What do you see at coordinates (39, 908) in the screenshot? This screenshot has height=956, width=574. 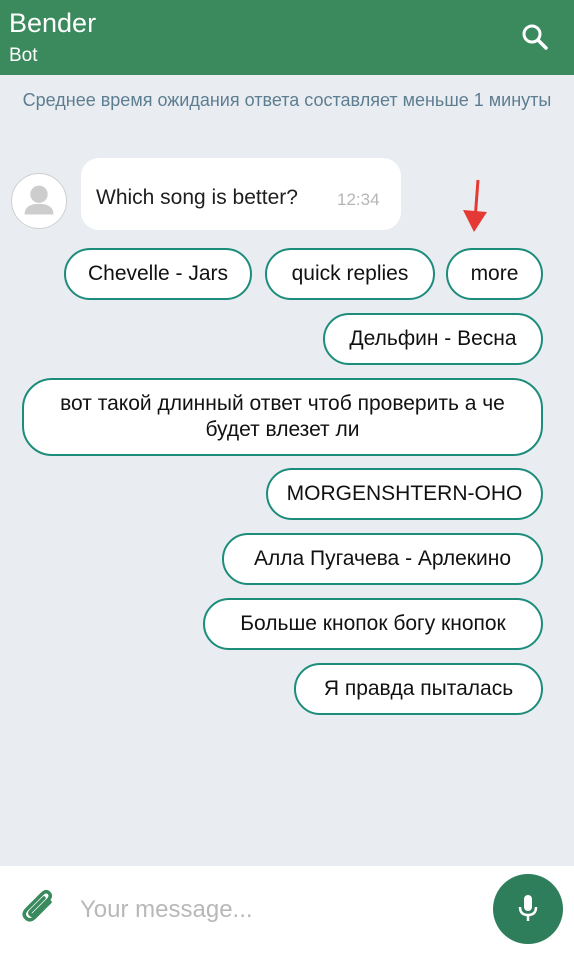 I see `paperclip-icon` at bounding box center [39, 908].